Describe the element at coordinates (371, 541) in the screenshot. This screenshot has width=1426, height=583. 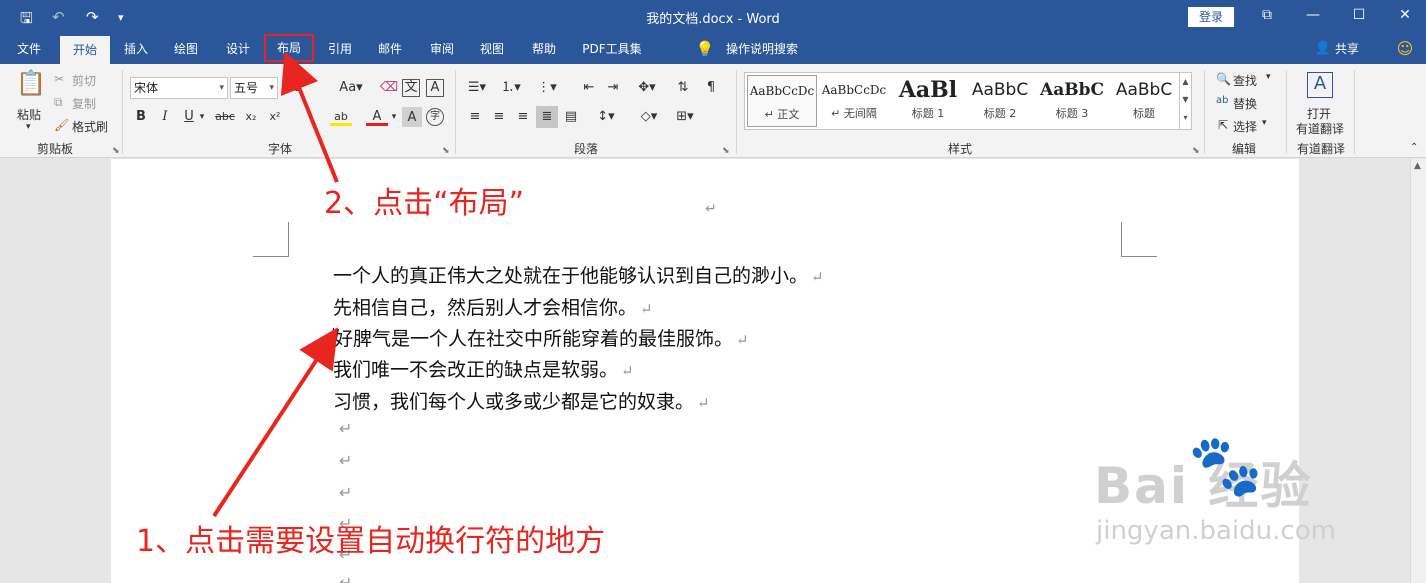
I see `annotation-step1: 1、点击需要设置自动换行符的地方` at that location.